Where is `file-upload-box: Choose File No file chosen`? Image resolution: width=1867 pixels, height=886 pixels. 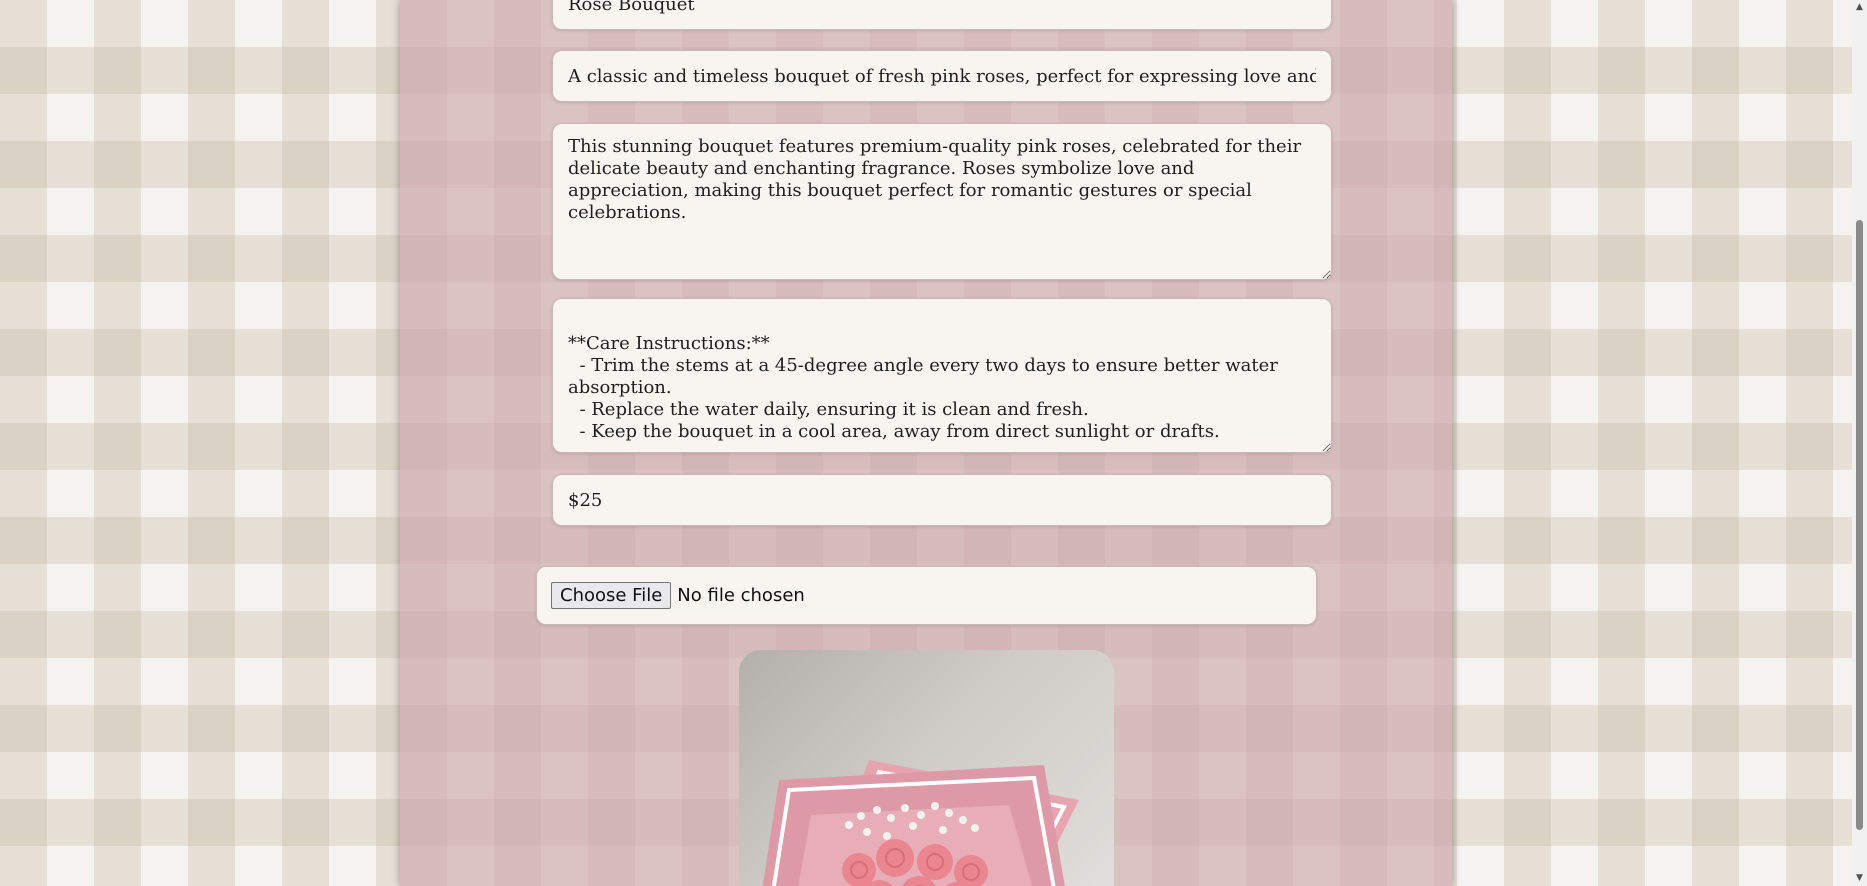 file-upload-box: Choose File No file chosen is located at coordinates (926, 595).